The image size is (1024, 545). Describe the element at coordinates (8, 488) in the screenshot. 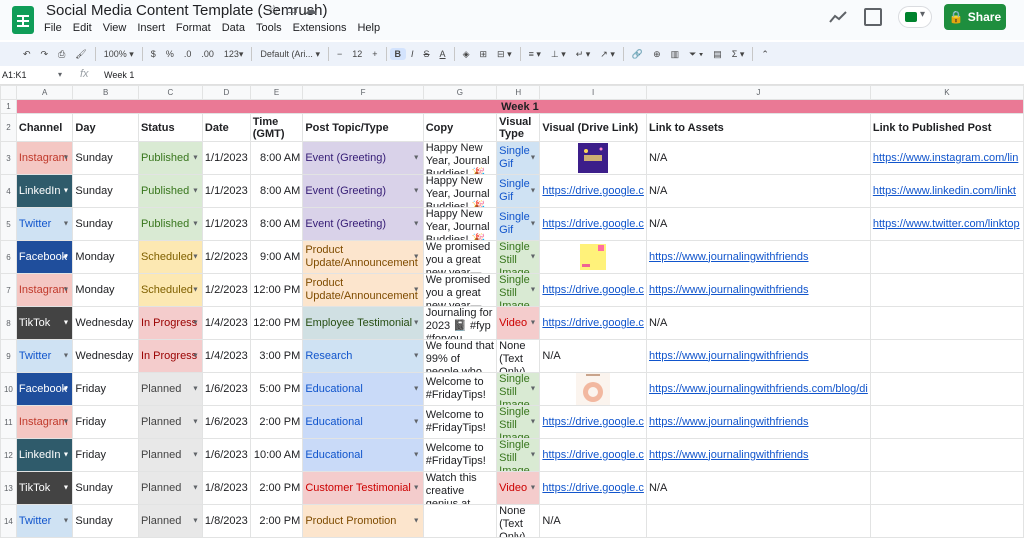

I see `row-header: 13` at that location.